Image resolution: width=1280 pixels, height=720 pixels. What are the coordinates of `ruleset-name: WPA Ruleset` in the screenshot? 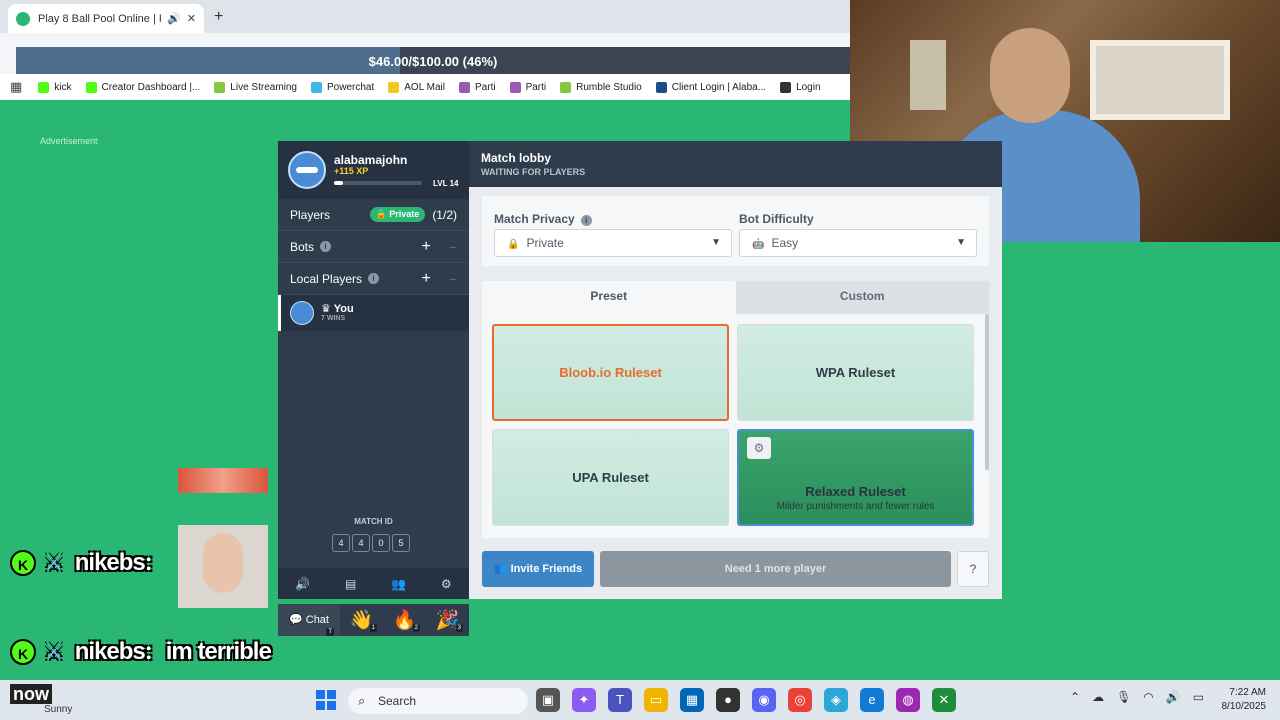 It's located at (855, 372).